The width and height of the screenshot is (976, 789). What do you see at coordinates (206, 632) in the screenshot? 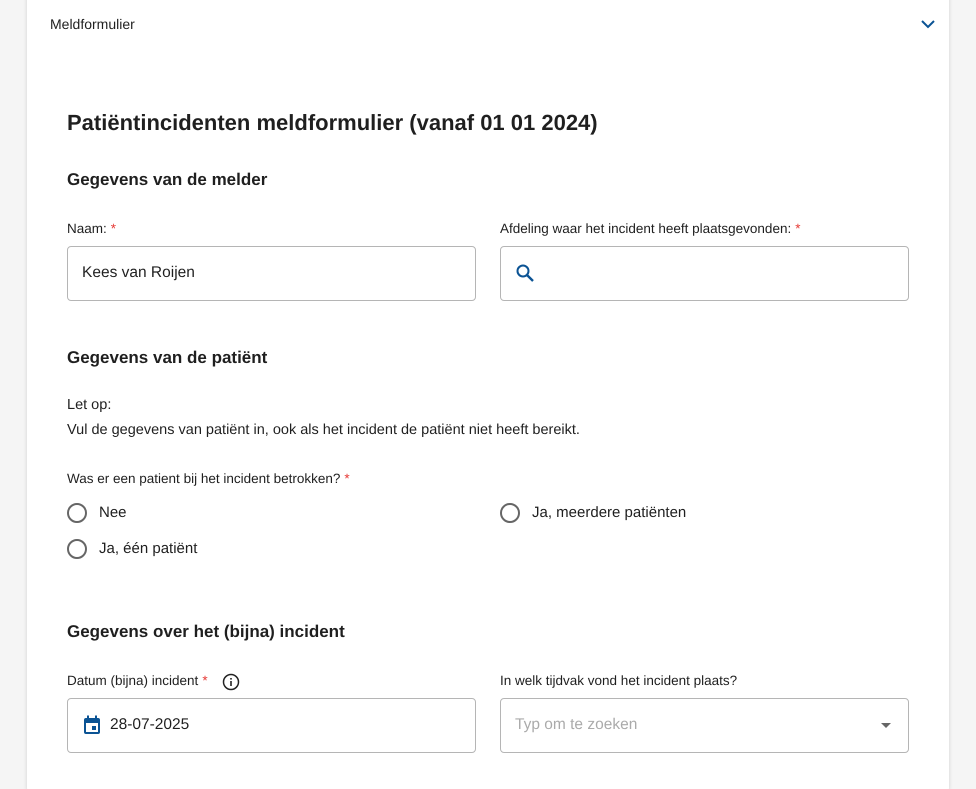
I see `section-heading: Gegevens over het (bijna) incident` at bounding box center [206, 632].